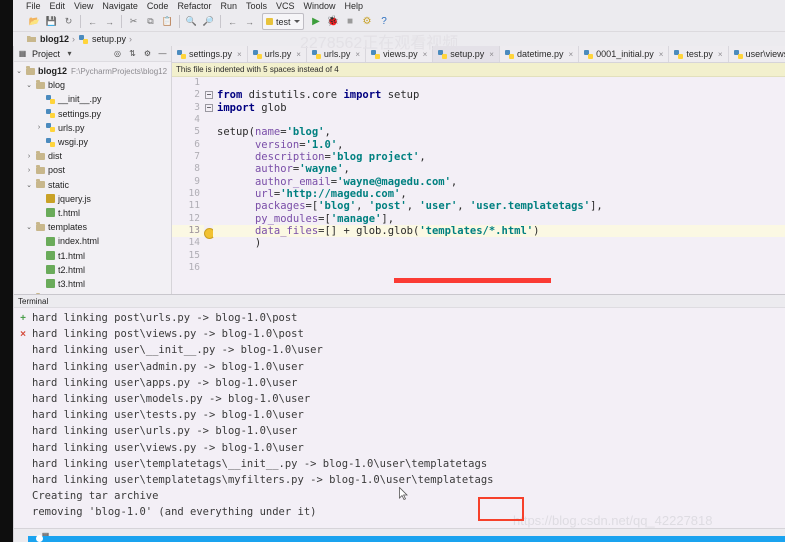 This screenshot has width=785, height=542. What do you see at coordinates (92, 284) in the screenshot?
I see `tree-item: t3.html` at bounding box center [92, 284].